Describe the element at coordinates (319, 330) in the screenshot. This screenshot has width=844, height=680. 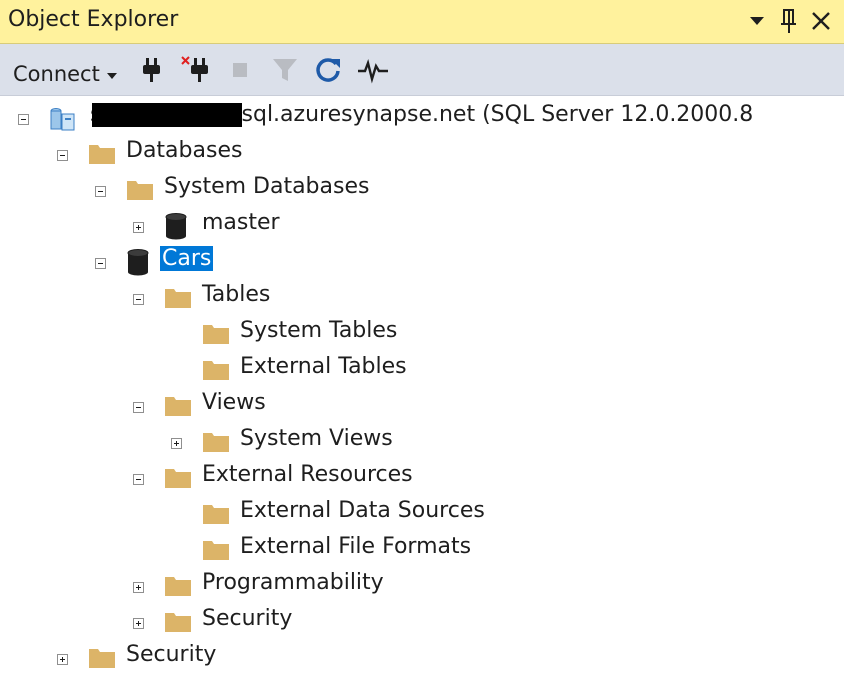
I see `tree-node-label: System Tables` at that location.